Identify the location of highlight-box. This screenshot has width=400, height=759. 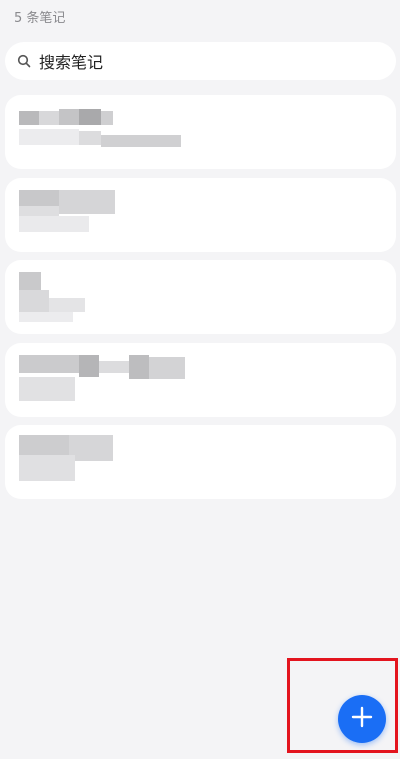
(342, 705).